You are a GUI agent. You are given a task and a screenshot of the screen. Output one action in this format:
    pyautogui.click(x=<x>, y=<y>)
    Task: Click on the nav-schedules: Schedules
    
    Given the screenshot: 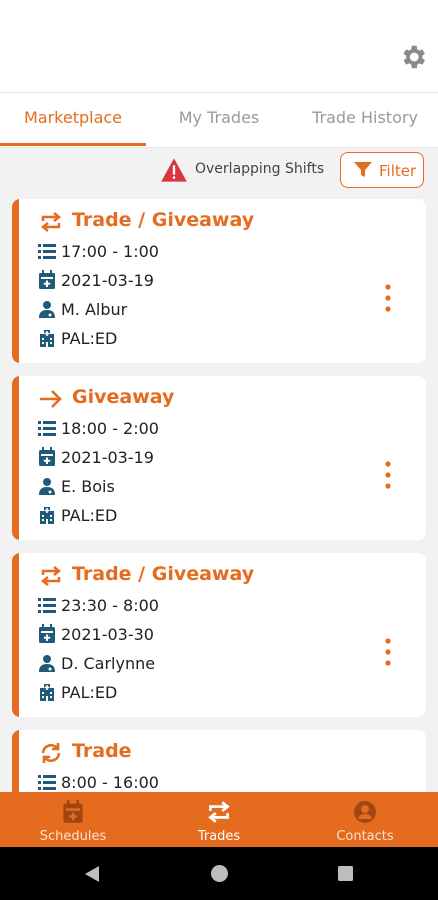 What is the action you would take?
    pyautogui.click(x=73, y=819)
    